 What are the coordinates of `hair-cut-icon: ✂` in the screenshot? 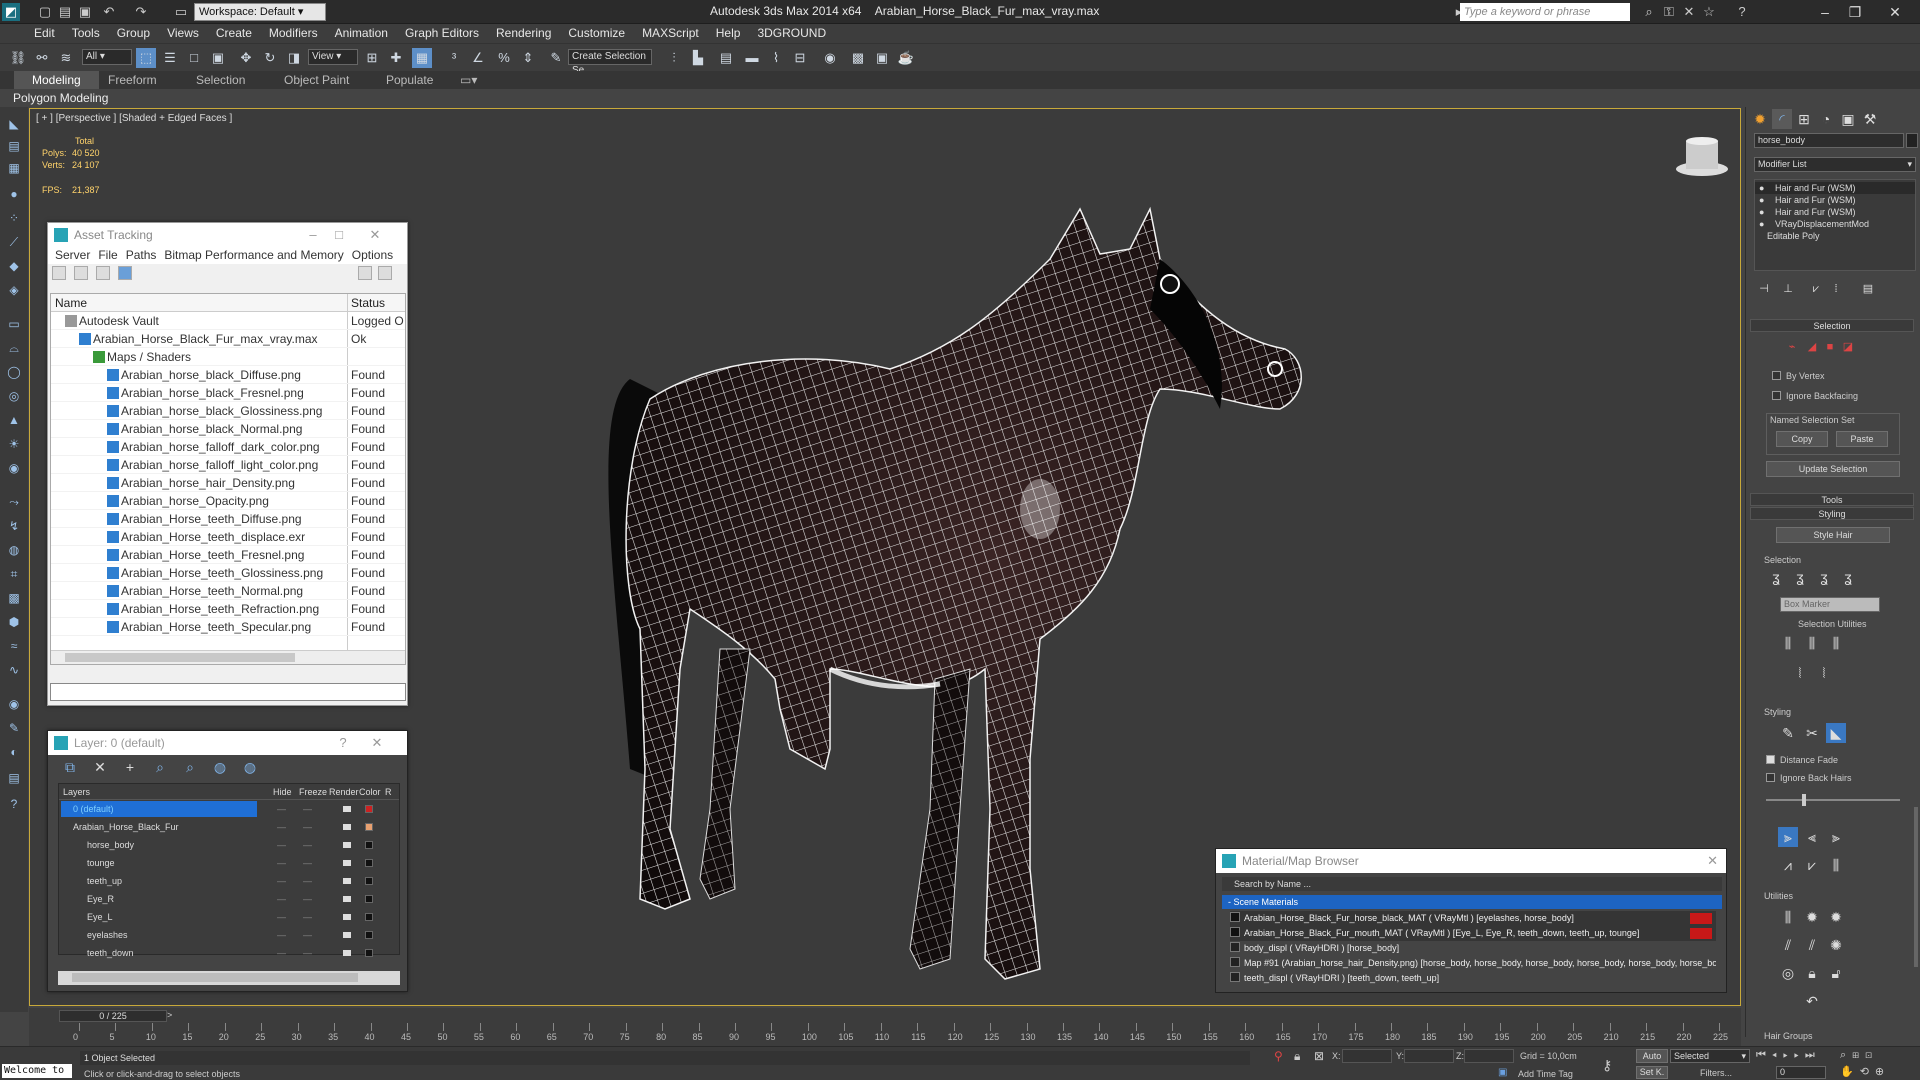 It's located at (1812, 733).